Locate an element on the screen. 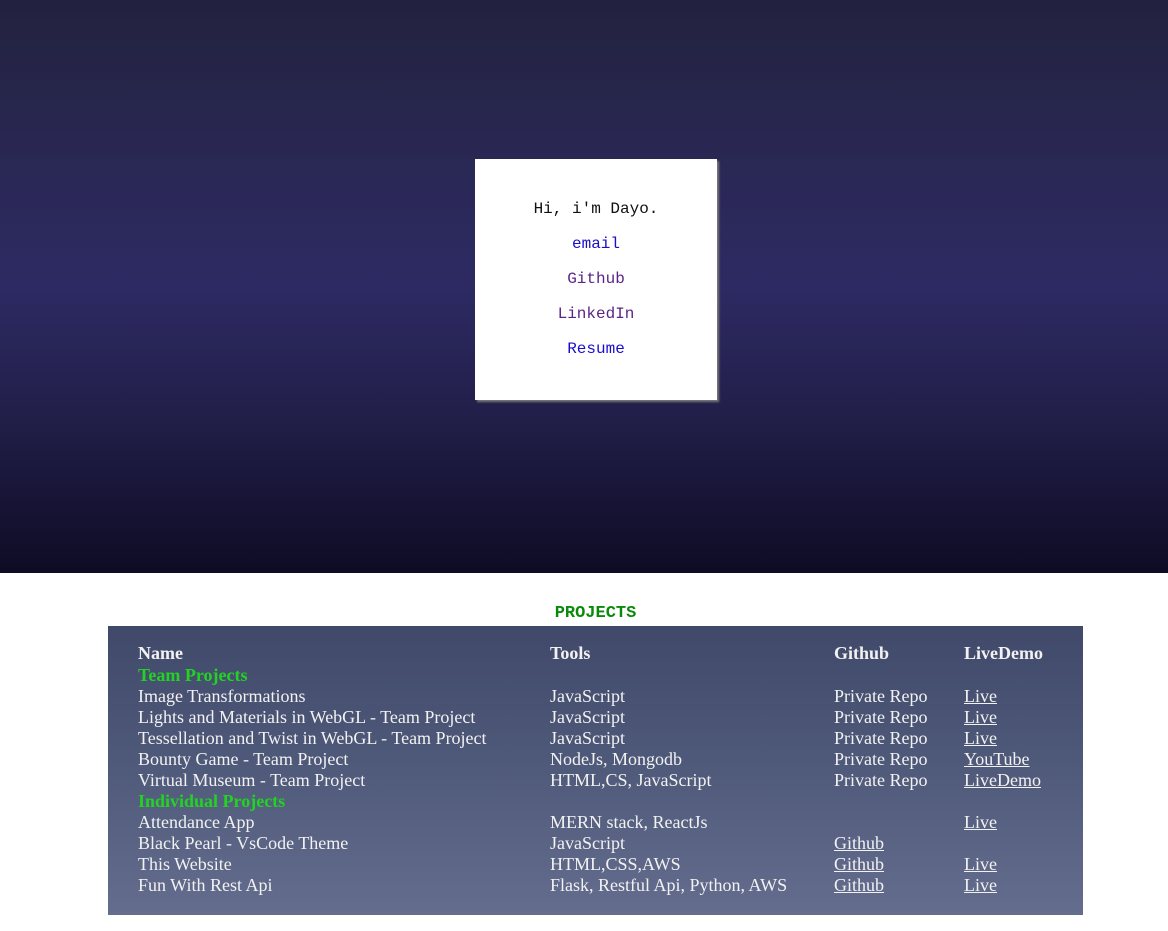 Image resolution: width=1168 pixels, height=931 pixels. project-name: Image Transformations is located at coordinates (222, 696).